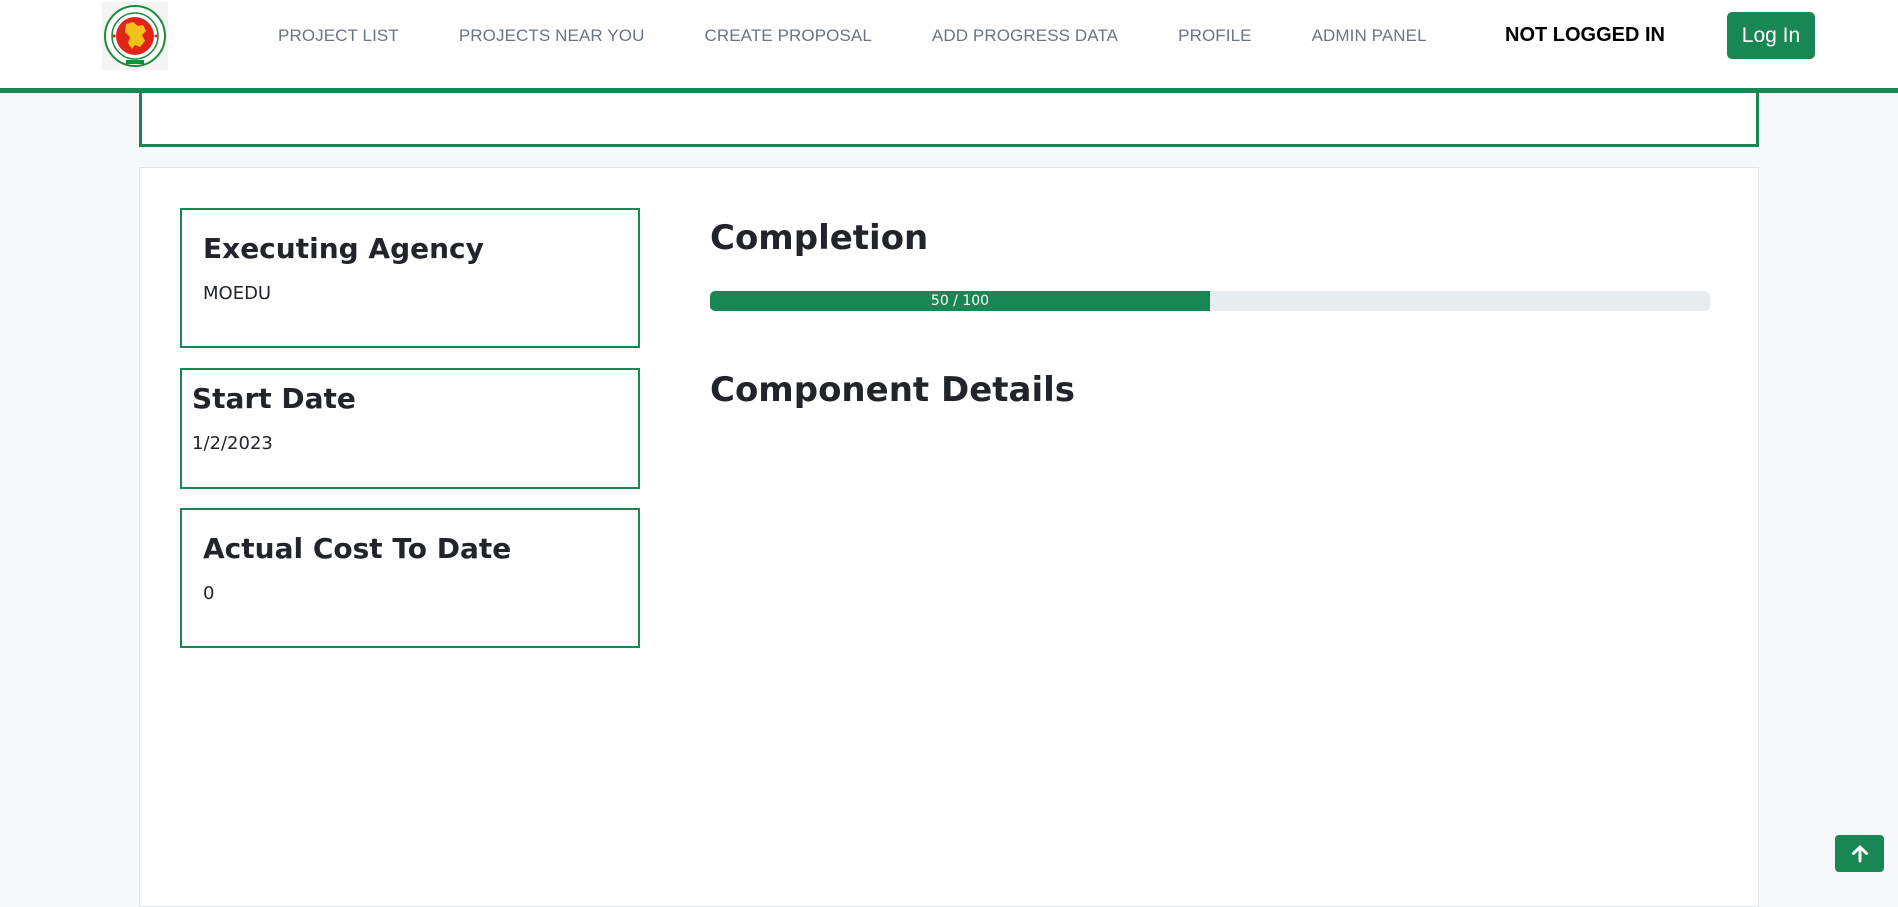 The width and height of the screenshot is (1898, 907). I want to click on arrow-up-icon, so click(1859, 853).